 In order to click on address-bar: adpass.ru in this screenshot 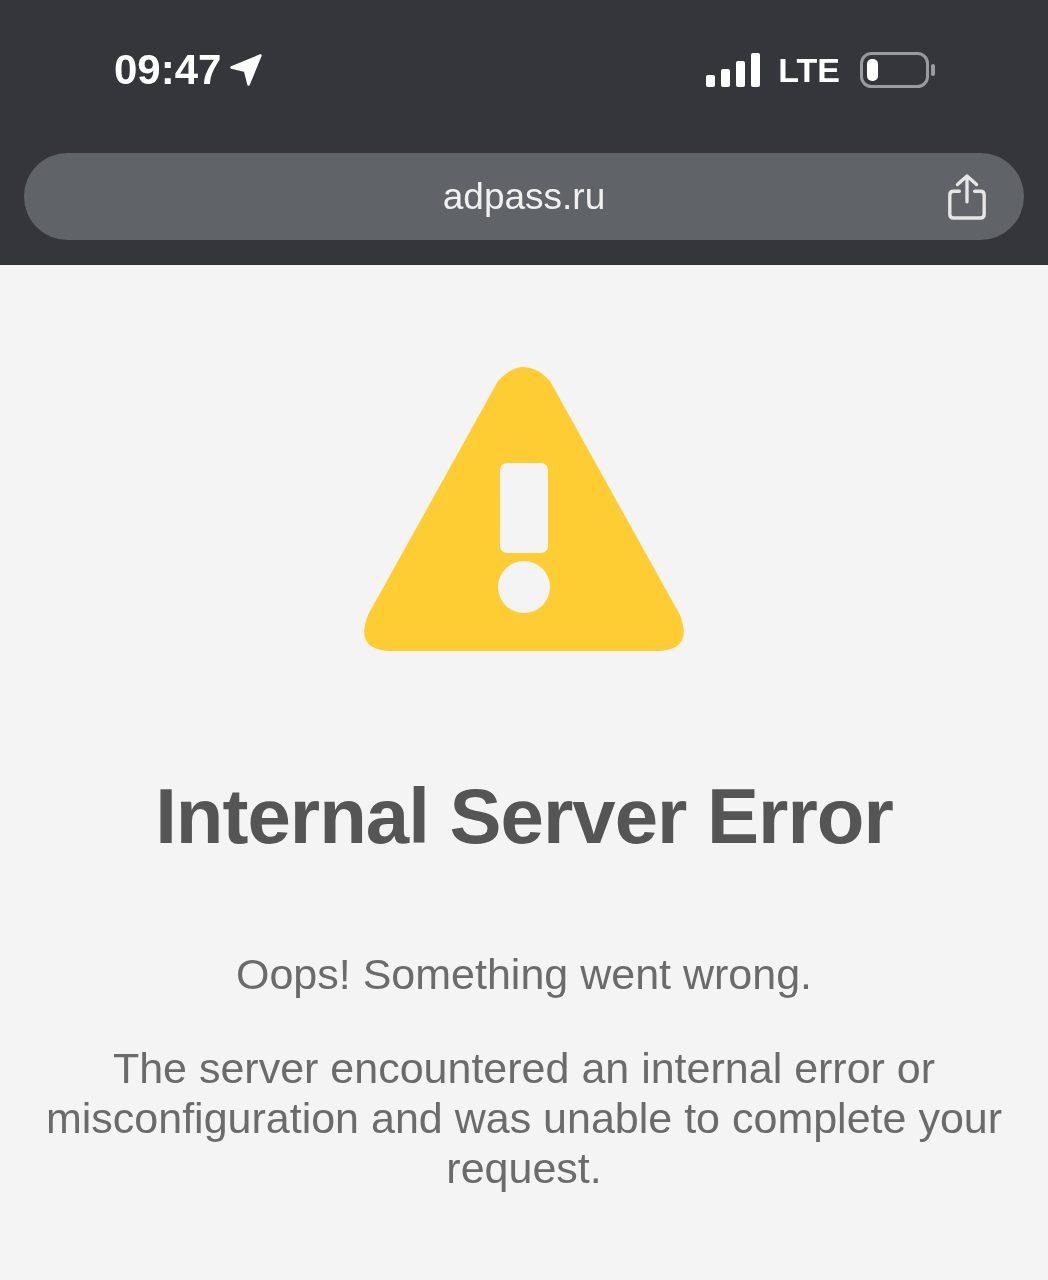, I will do `click(524, 196)`.